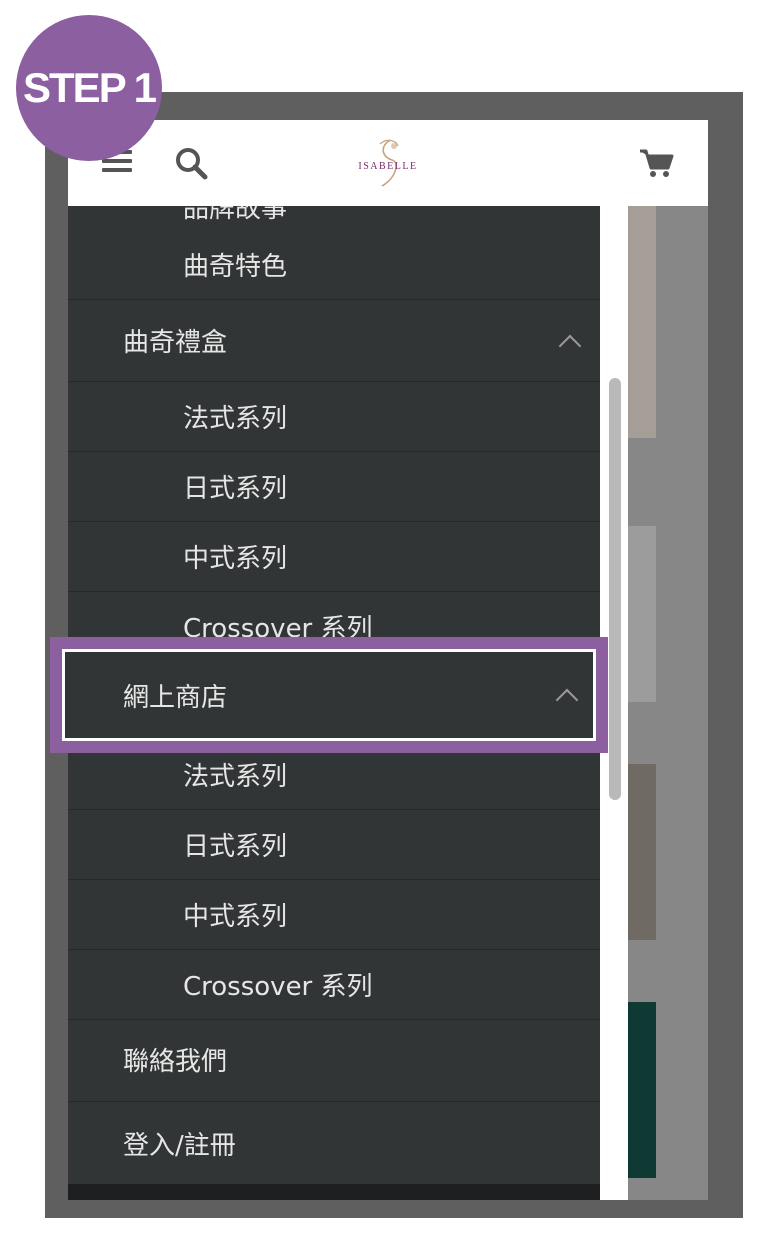 The width and height of the screenshot is (781, 1260). I want to click on cart-icon, so click(656, 163).